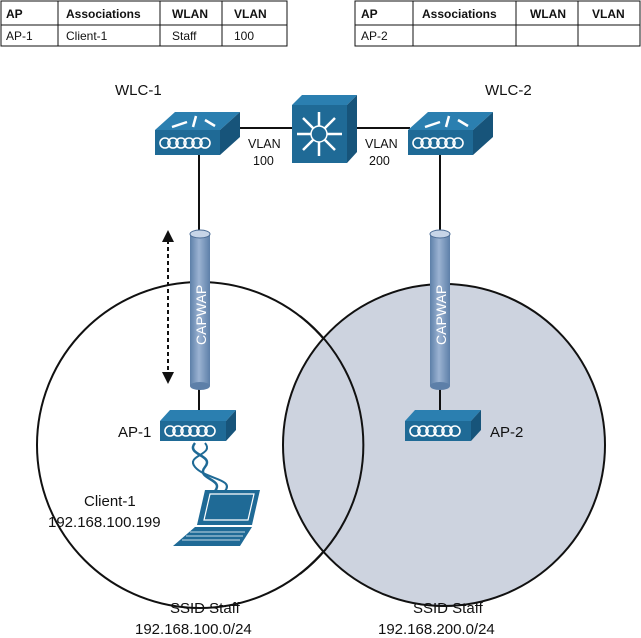 This screenshot has height=638, width=641. What do you see at coordinates (381, 144) in the screenshot?
I see `vlan-right-label: VLAN` at bounding box center [381, 144].